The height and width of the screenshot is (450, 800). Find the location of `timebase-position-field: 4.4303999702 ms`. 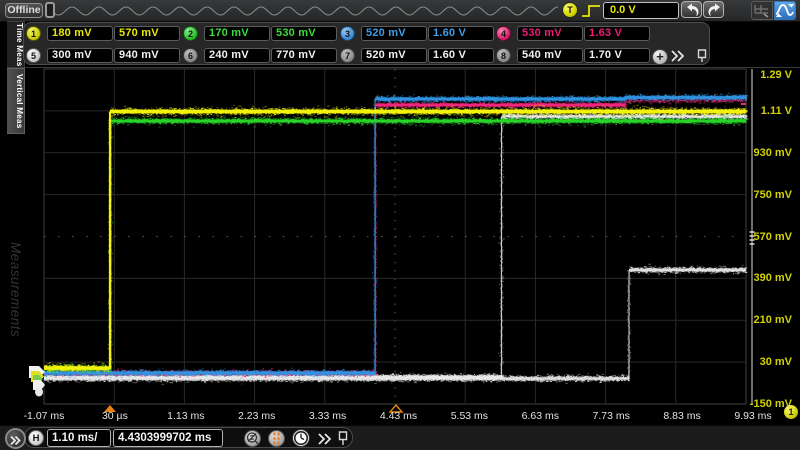

timebase-position-field: 4.4303999702 ms is located at coordinates (168, 438).